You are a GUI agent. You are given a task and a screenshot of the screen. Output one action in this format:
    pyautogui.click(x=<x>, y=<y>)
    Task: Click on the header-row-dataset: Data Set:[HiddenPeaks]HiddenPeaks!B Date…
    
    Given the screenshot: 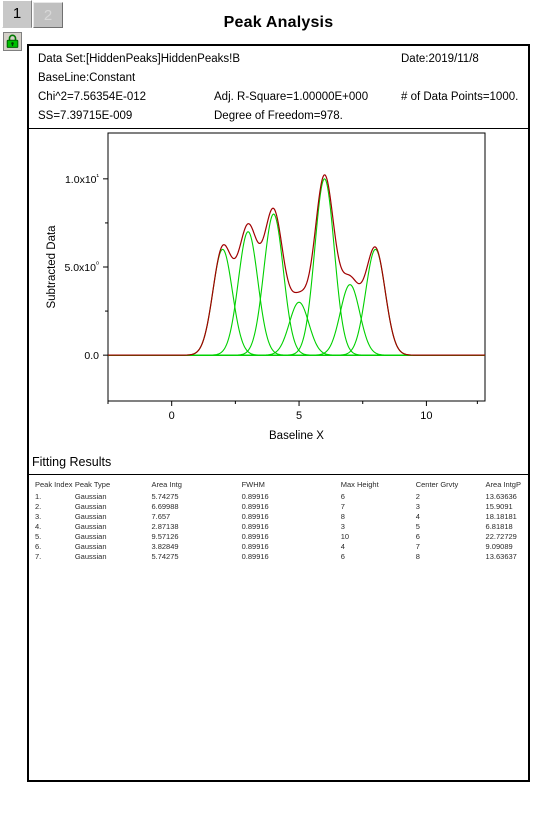 What is the action you would take?
    pyautogui.click(x=278, y=59)
    